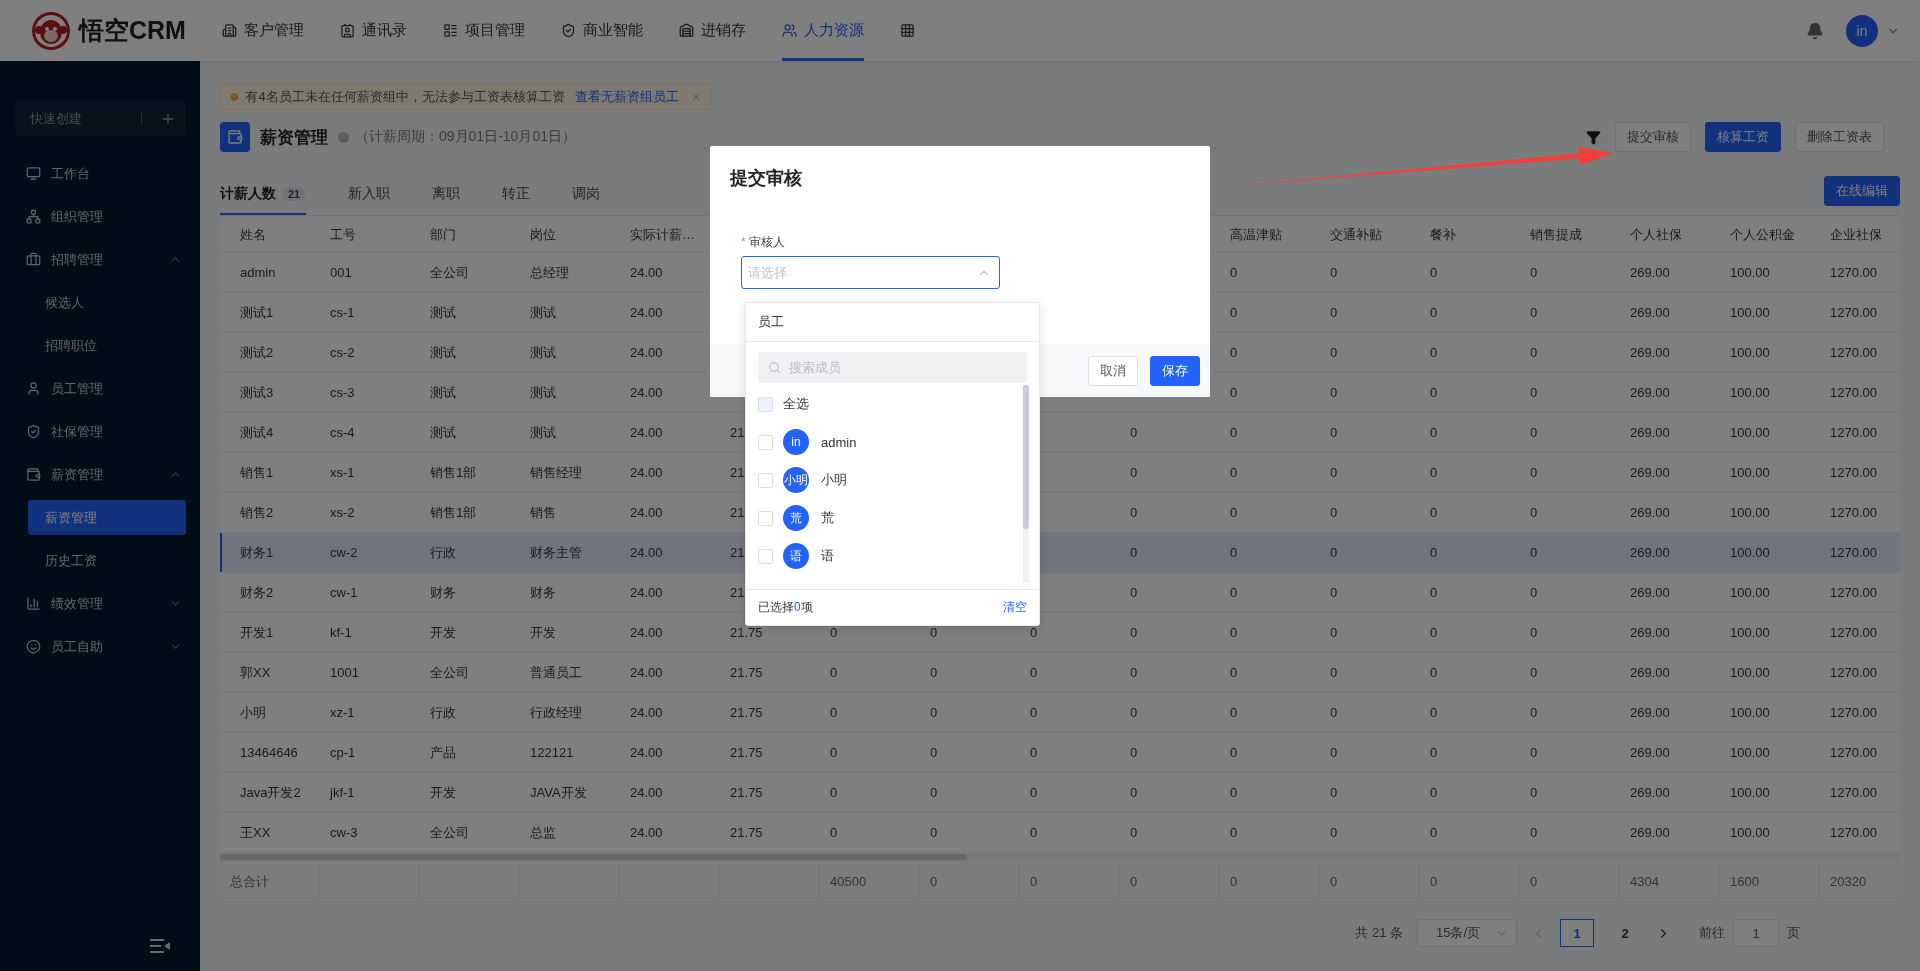 The width and height of the screenshot is (1920, 971). What do you see at coordinates (1175, 370) in the screenshot?
I see `dialog-button: 保存` at bounding box center [1175, 370].